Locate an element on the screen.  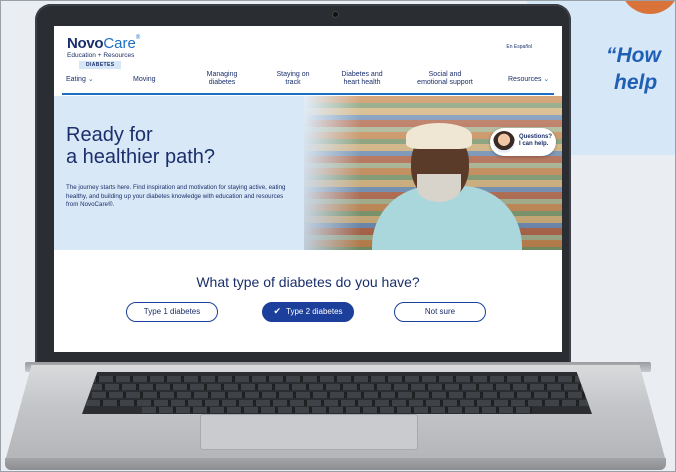
logo-brand-light: Care is located at coordinates (119, 43).